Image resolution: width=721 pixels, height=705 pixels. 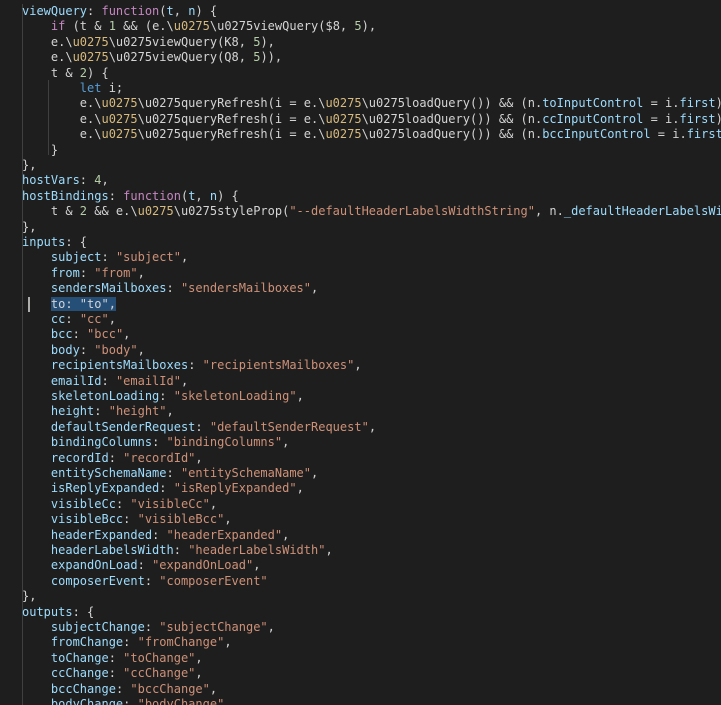 What do you see at coordinates (203, 565) in the screenshot?
I see `code-token: "expandOnLoad"` at bounding box center [203, 565].